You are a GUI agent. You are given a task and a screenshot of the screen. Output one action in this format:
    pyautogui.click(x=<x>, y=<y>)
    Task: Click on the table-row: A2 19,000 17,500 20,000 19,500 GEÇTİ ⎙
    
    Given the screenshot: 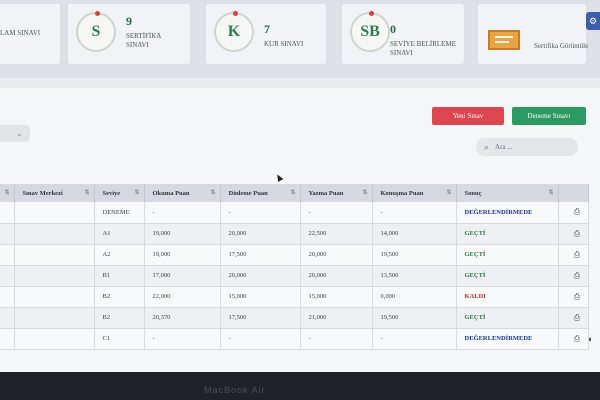 What is the action you would take?
    pyautogui.click(x=294, y=255)
    